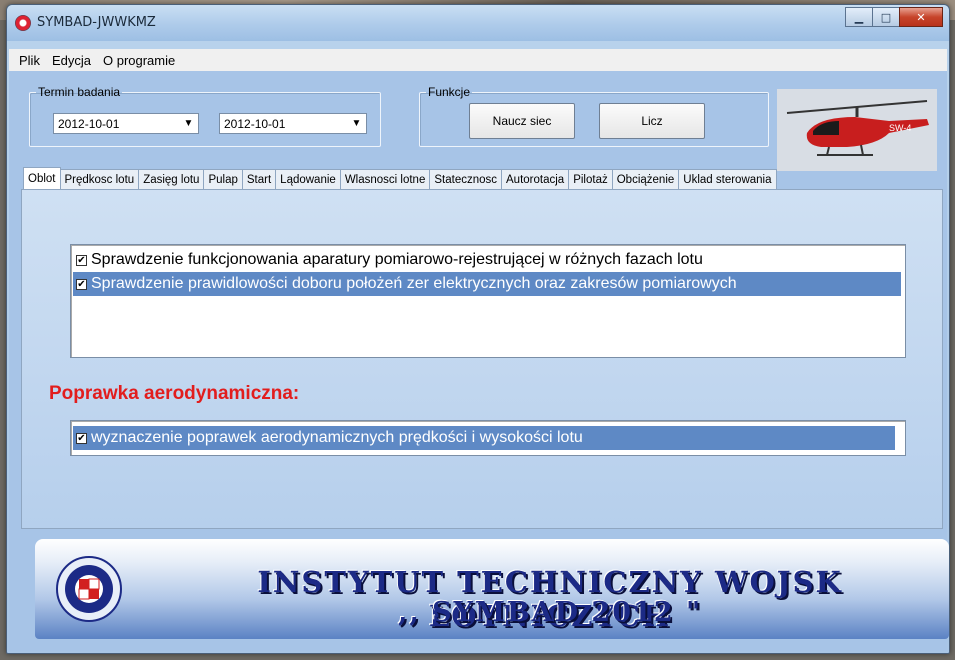 The height and width of the screenshot is (660, 955). Describe the element at coordinates (174, 393) in the screenshot. I see `section-title-poprawka: Poprawka aerodynamiczna:` at that location.